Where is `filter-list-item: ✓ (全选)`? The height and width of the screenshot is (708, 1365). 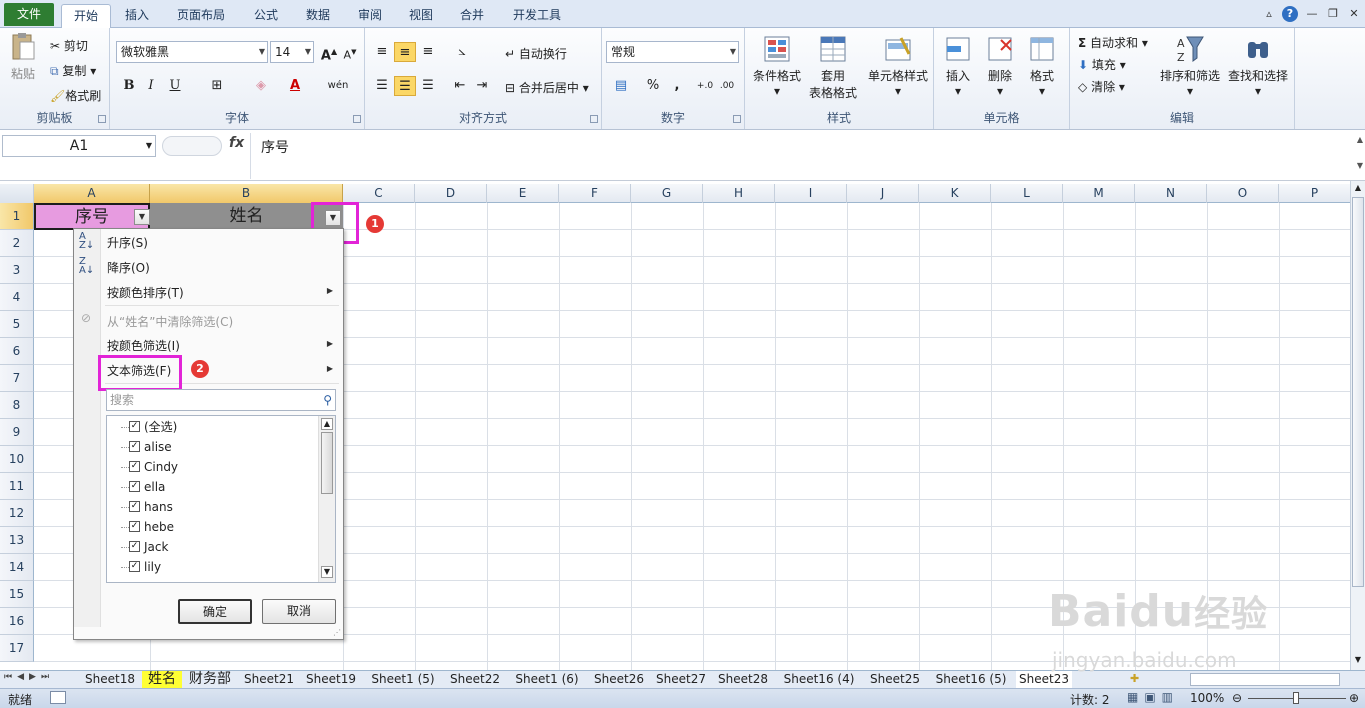 filter-list-item: ✓ (全选) is located at coordinates (212, 427).